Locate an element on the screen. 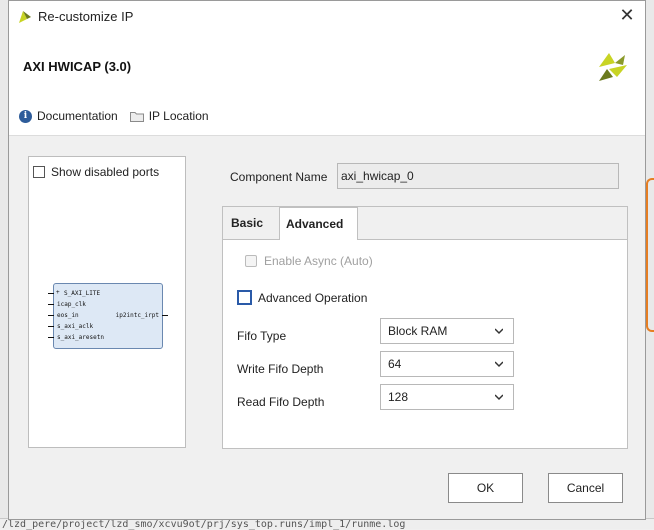 Image resolution: width=654 pixels, height=530 pixels. header-links: i Documentation IP Location is located at coordinates (120, 116).